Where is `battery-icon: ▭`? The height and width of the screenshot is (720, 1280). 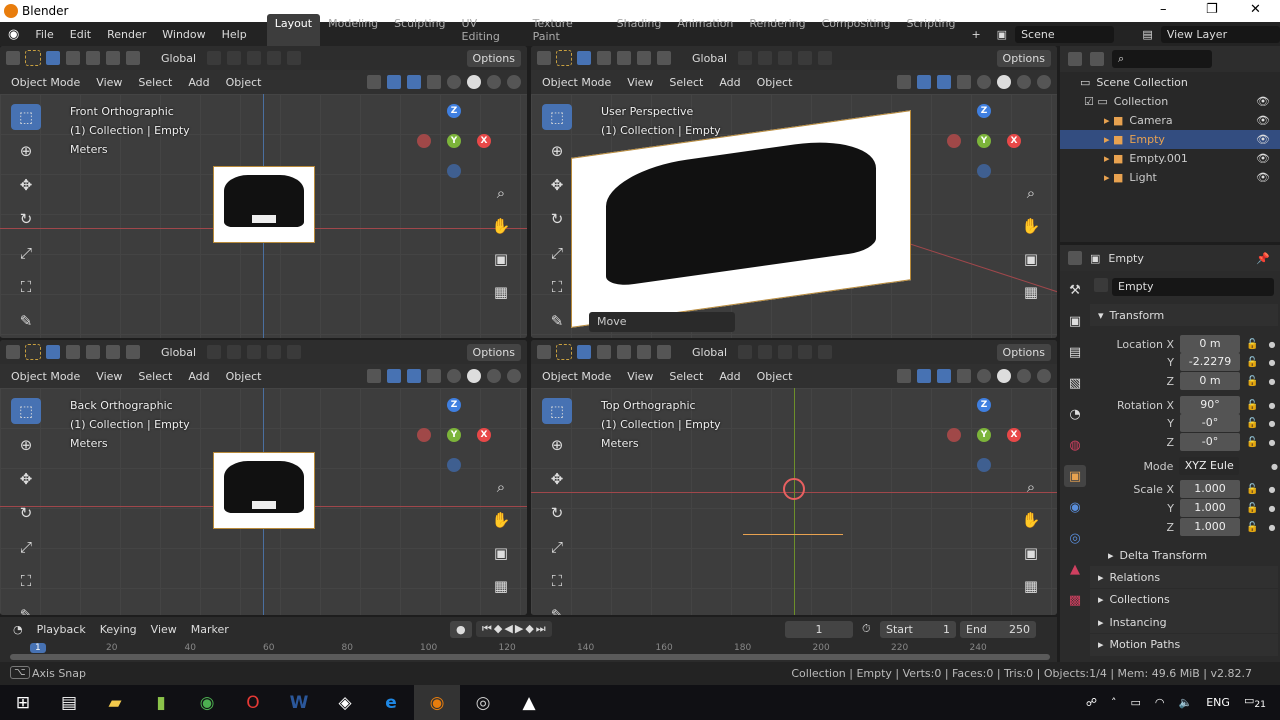
battery-icon: ▭ is located at coordinates (1136, 702).